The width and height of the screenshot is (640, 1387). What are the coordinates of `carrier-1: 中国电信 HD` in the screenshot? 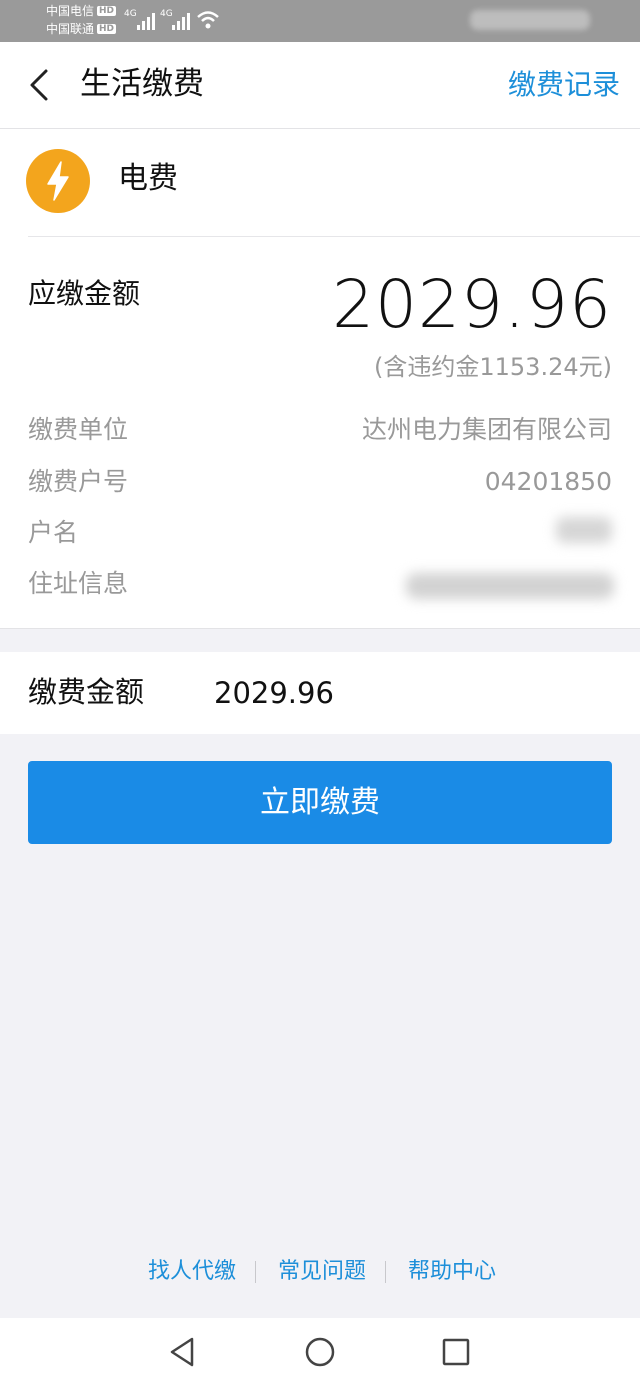 It's located at (81, 11).